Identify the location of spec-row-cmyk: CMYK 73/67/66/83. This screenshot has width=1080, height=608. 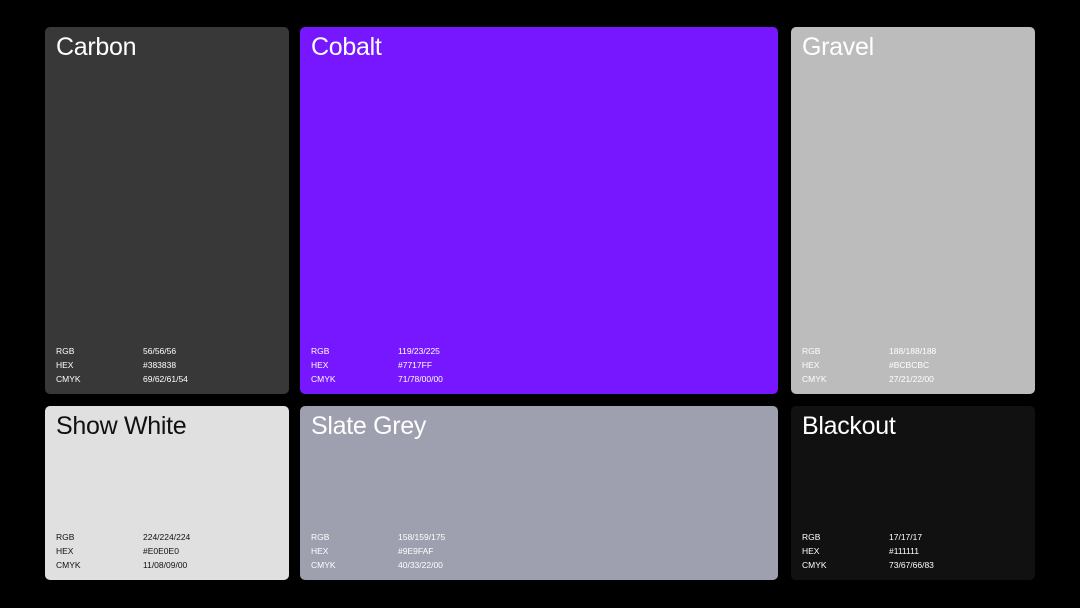
(902, 565).